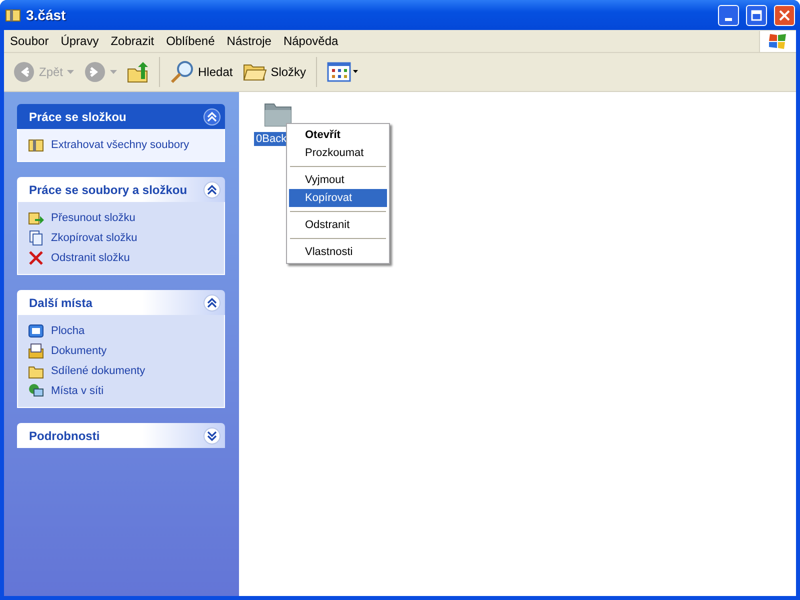 The height and width of the screenshot is (600, 800). I want to click on context-menu-item: Vlastnosti, so click(338, 252).